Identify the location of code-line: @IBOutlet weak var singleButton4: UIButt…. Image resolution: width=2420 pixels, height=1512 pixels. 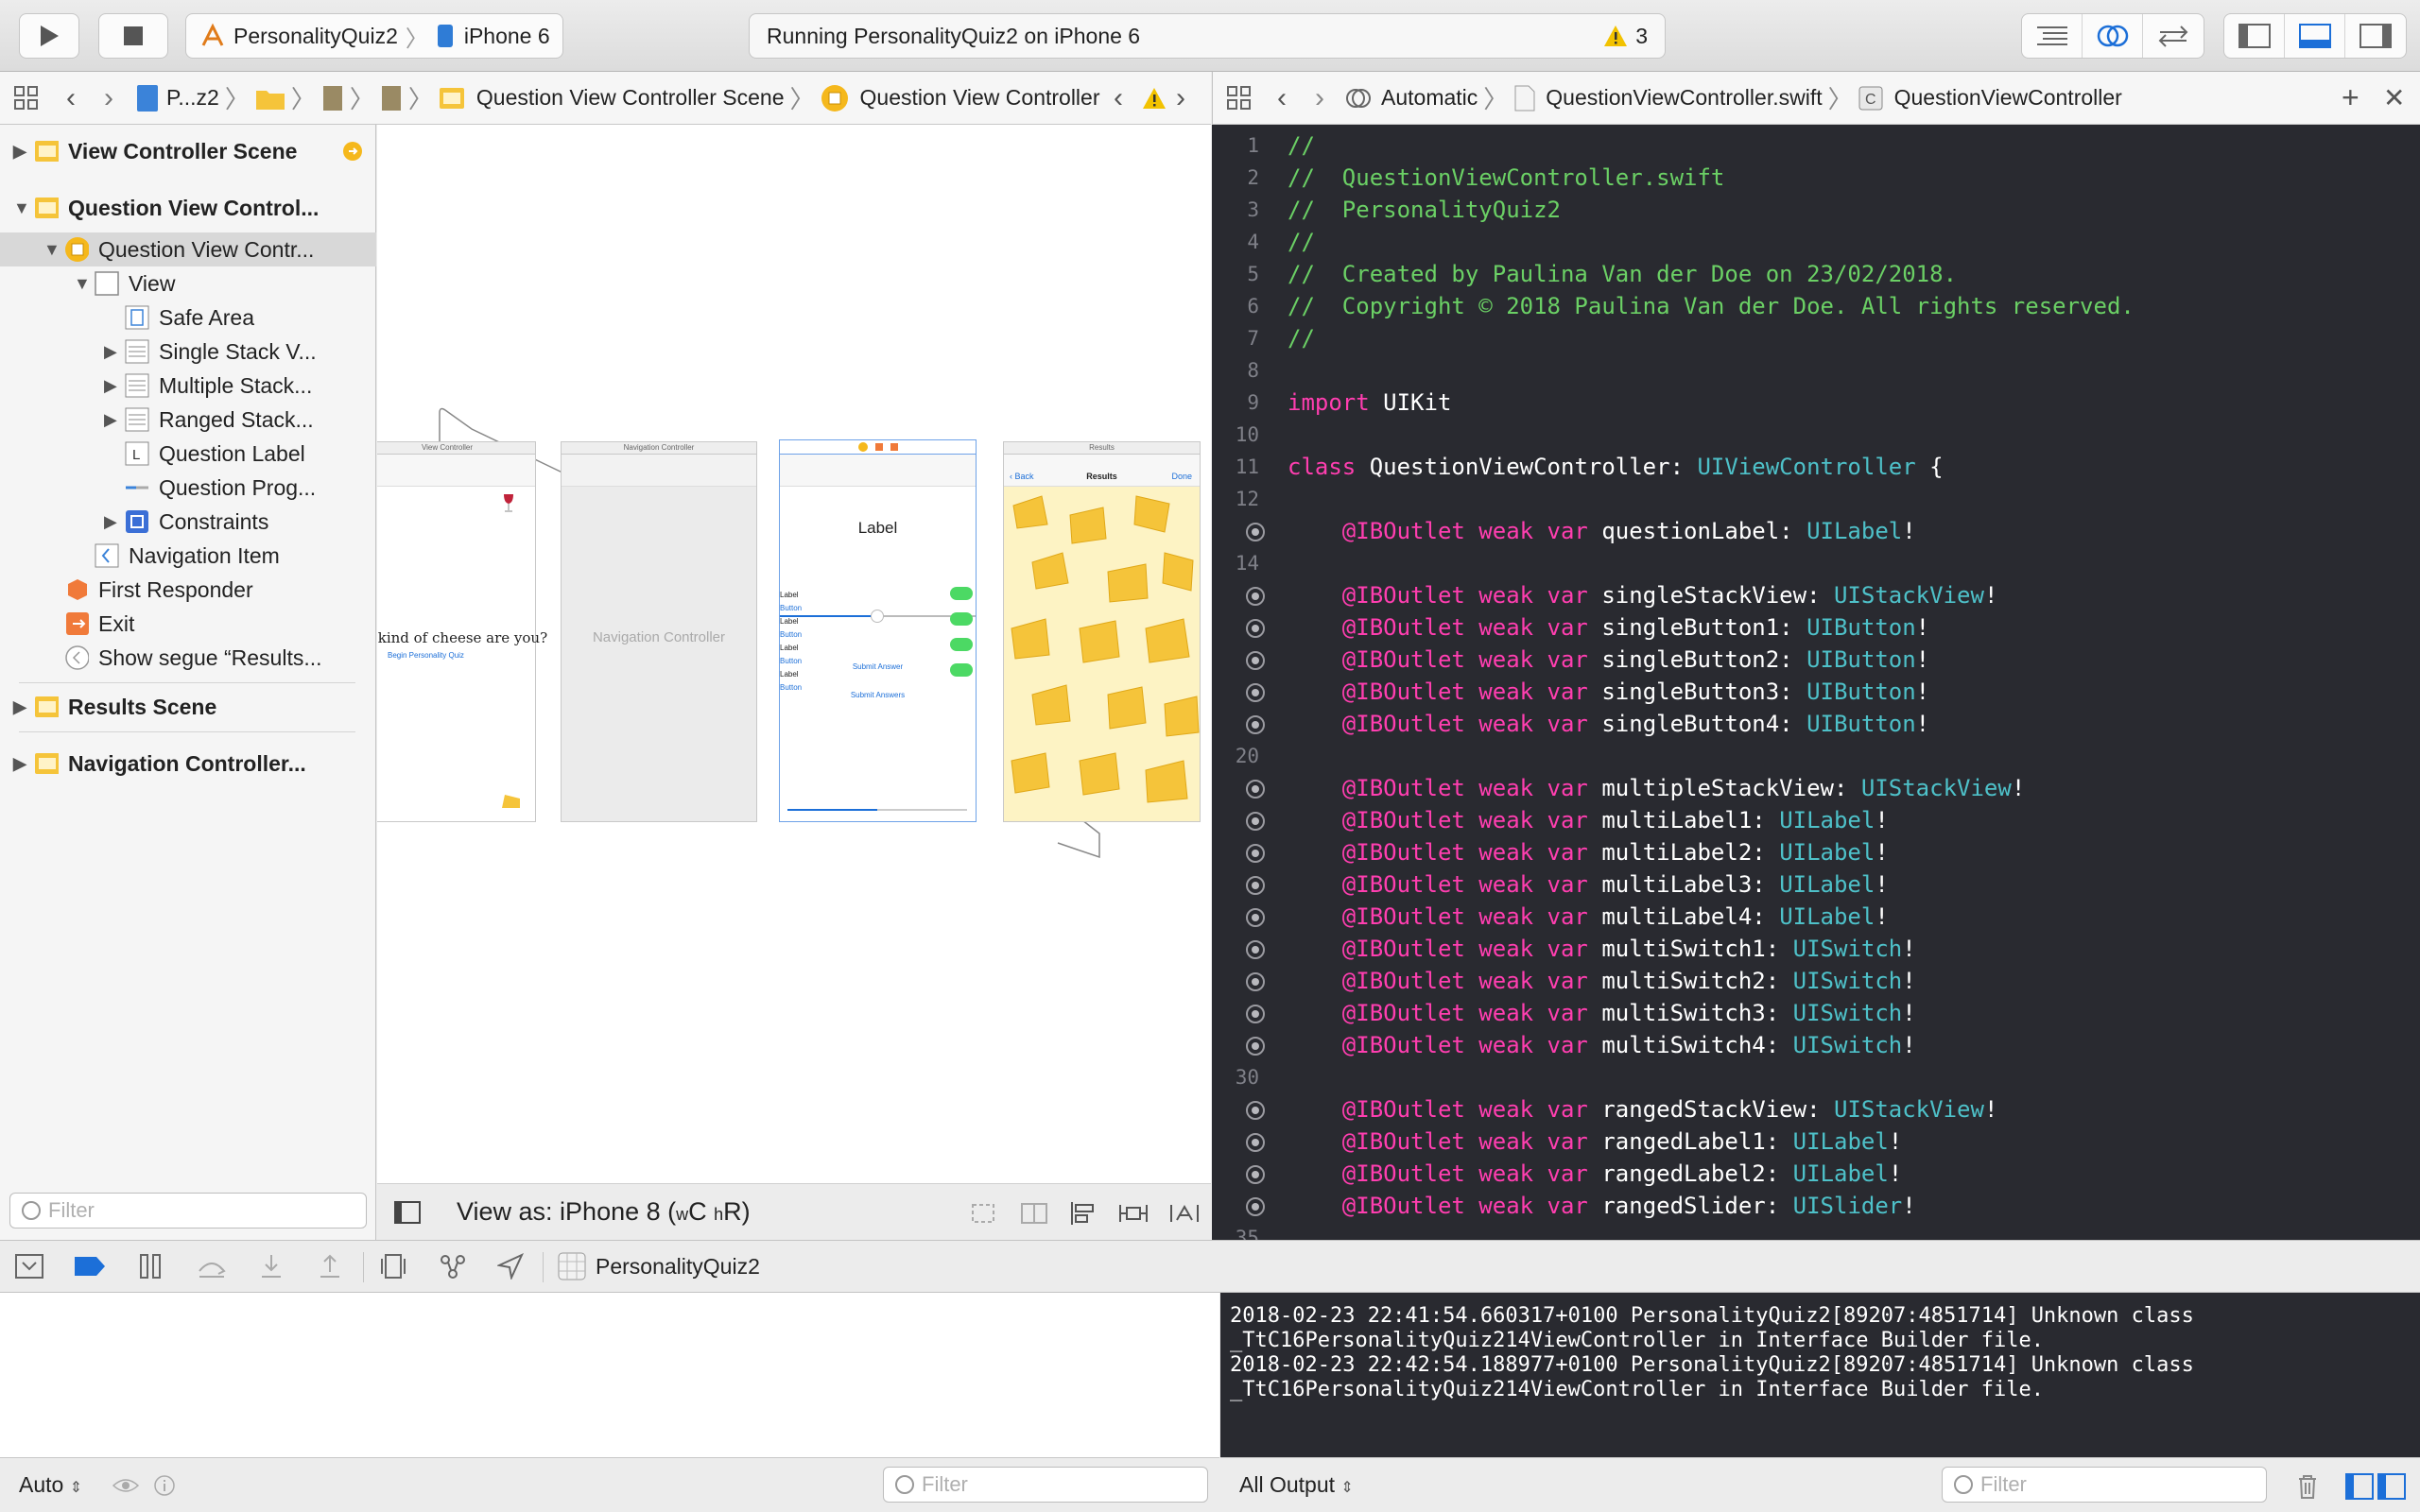
(1816, 725).